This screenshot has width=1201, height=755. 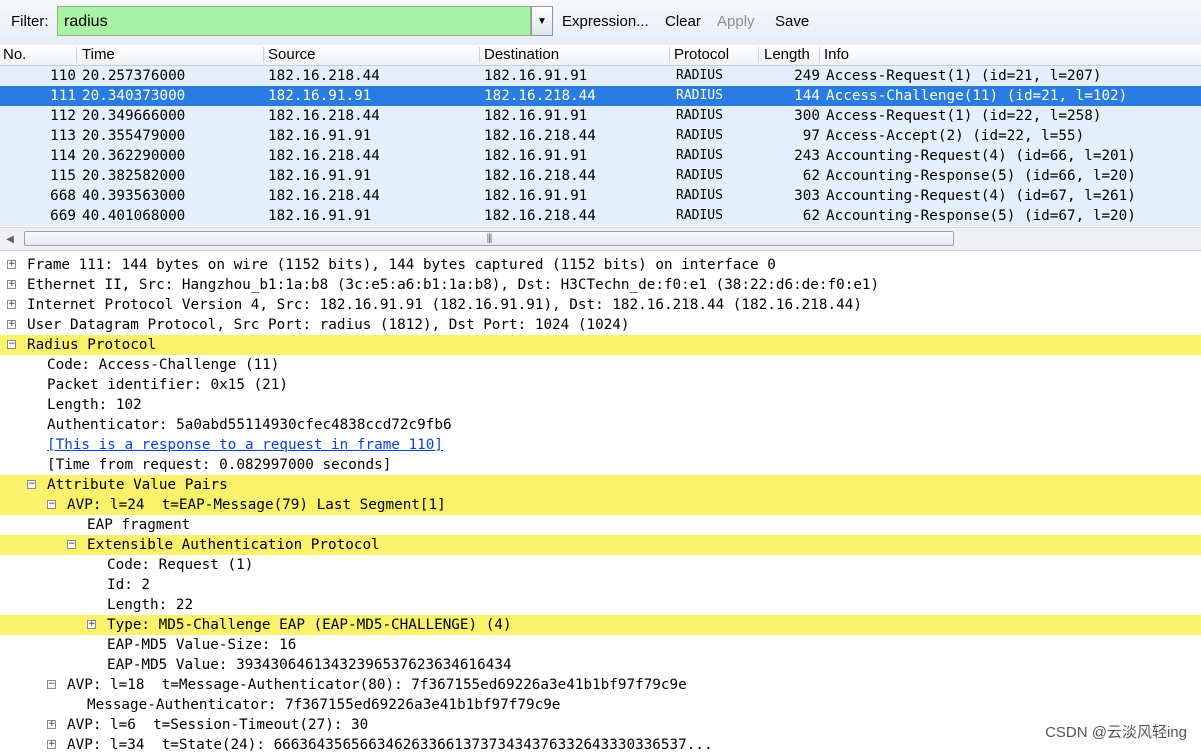 What do you see at coordinates (63, 116) in the screenshot?
I see `packet-no: 112` at bounding box center [63, 116].